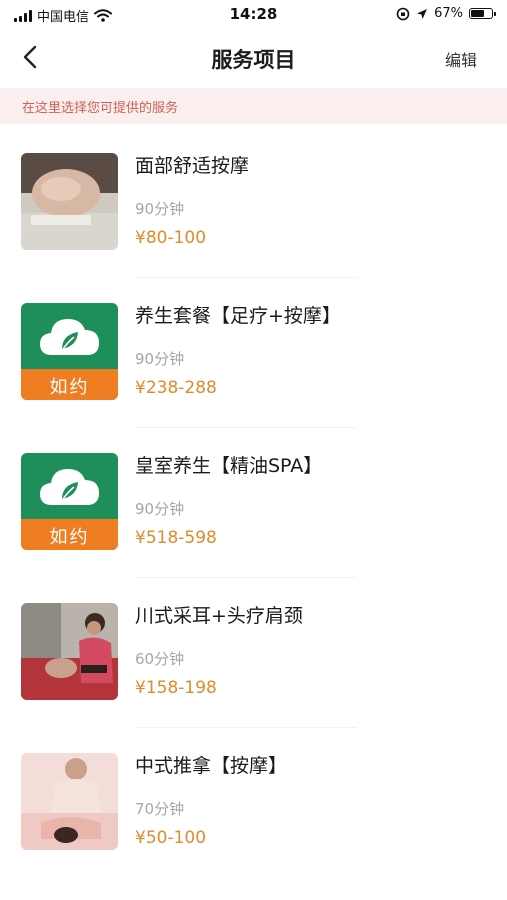 The width and height of the screenshot is (507, 900). Describe the element at coordinates (171, 238) in the screenshot. I see `service-price: ¥80-100` at that location.